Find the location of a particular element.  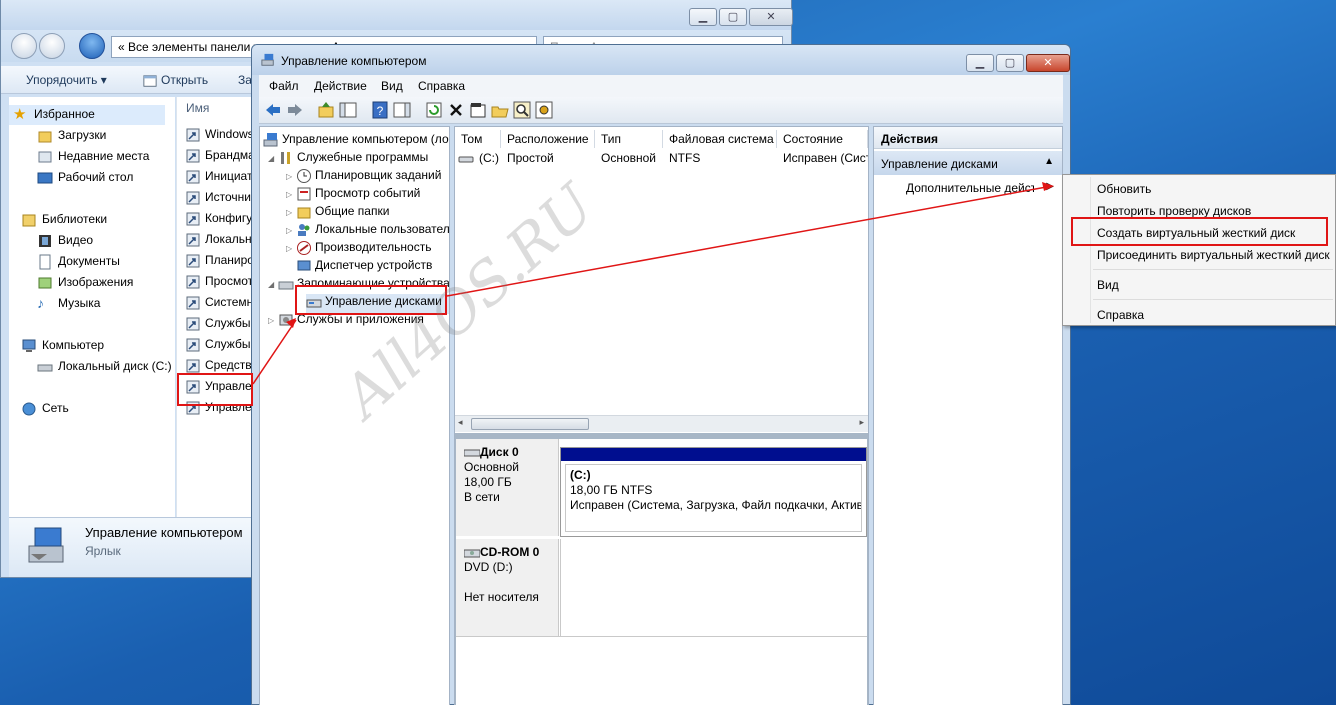

nav-favorites-label: Избранное is located at coordinates (64, 114).